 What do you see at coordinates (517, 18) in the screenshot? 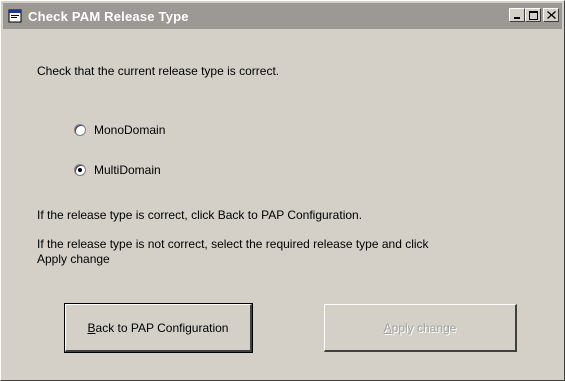
I see `minimize-icon` at bounding box center [517, 18].